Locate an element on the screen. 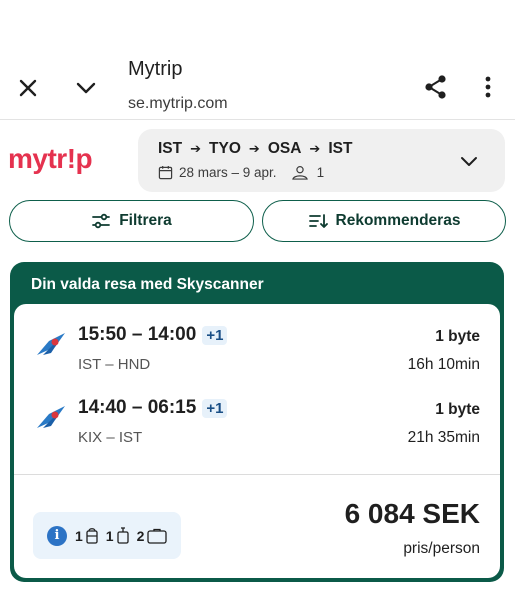  leg-airports: IST – HND is located at coordinates (114, 364).